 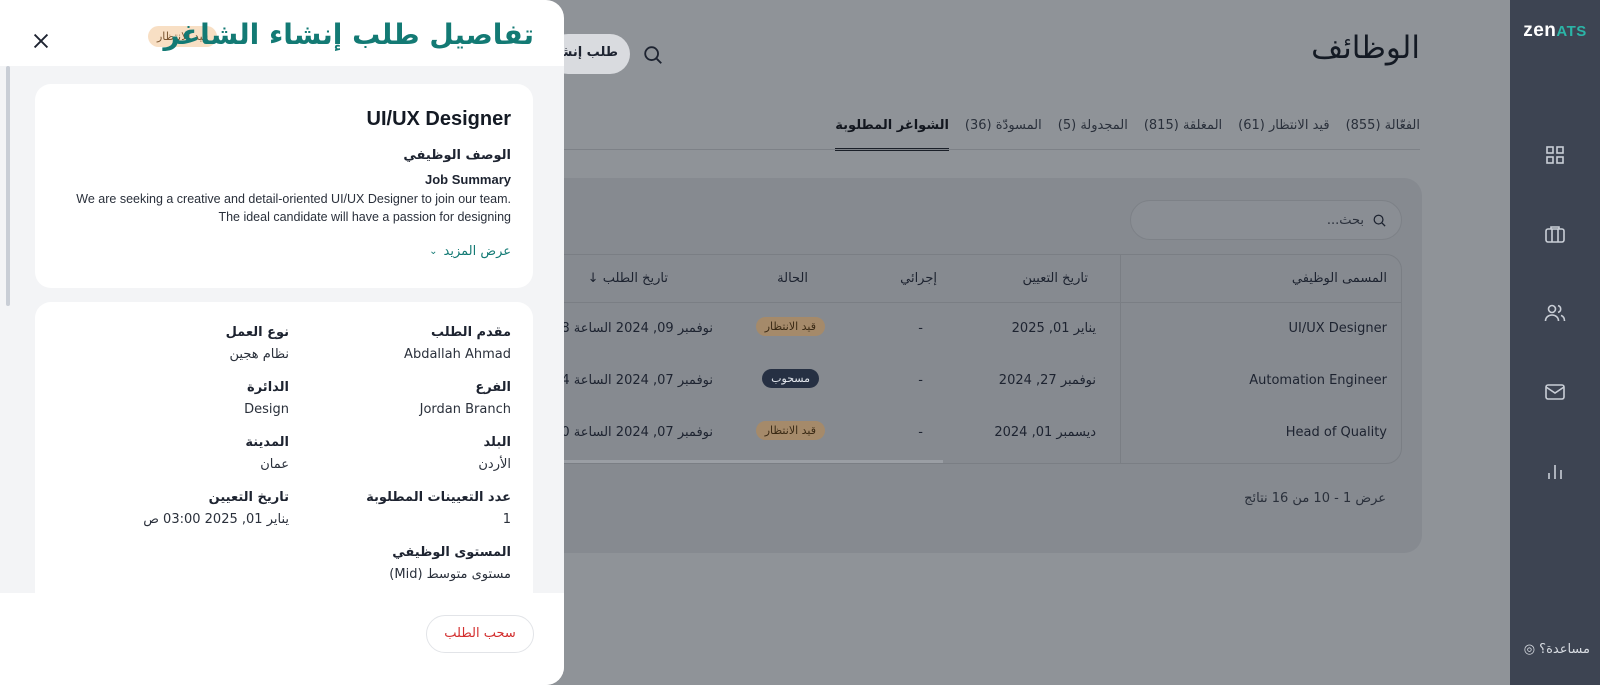 I want to click on branch-label: الفرع, so click(x=493, y=387).